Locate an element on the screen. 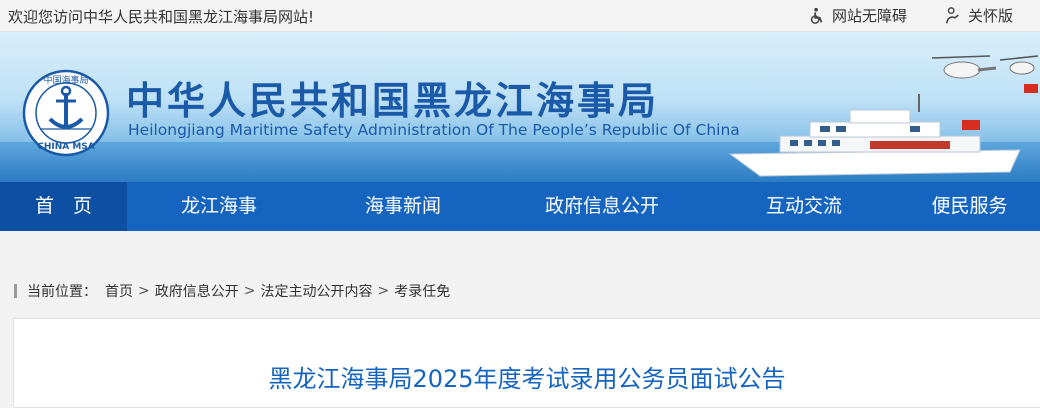 This screenshot has height=408, width=1040. care-mode-label: 关怀版 is located at coordinates (991, 16).